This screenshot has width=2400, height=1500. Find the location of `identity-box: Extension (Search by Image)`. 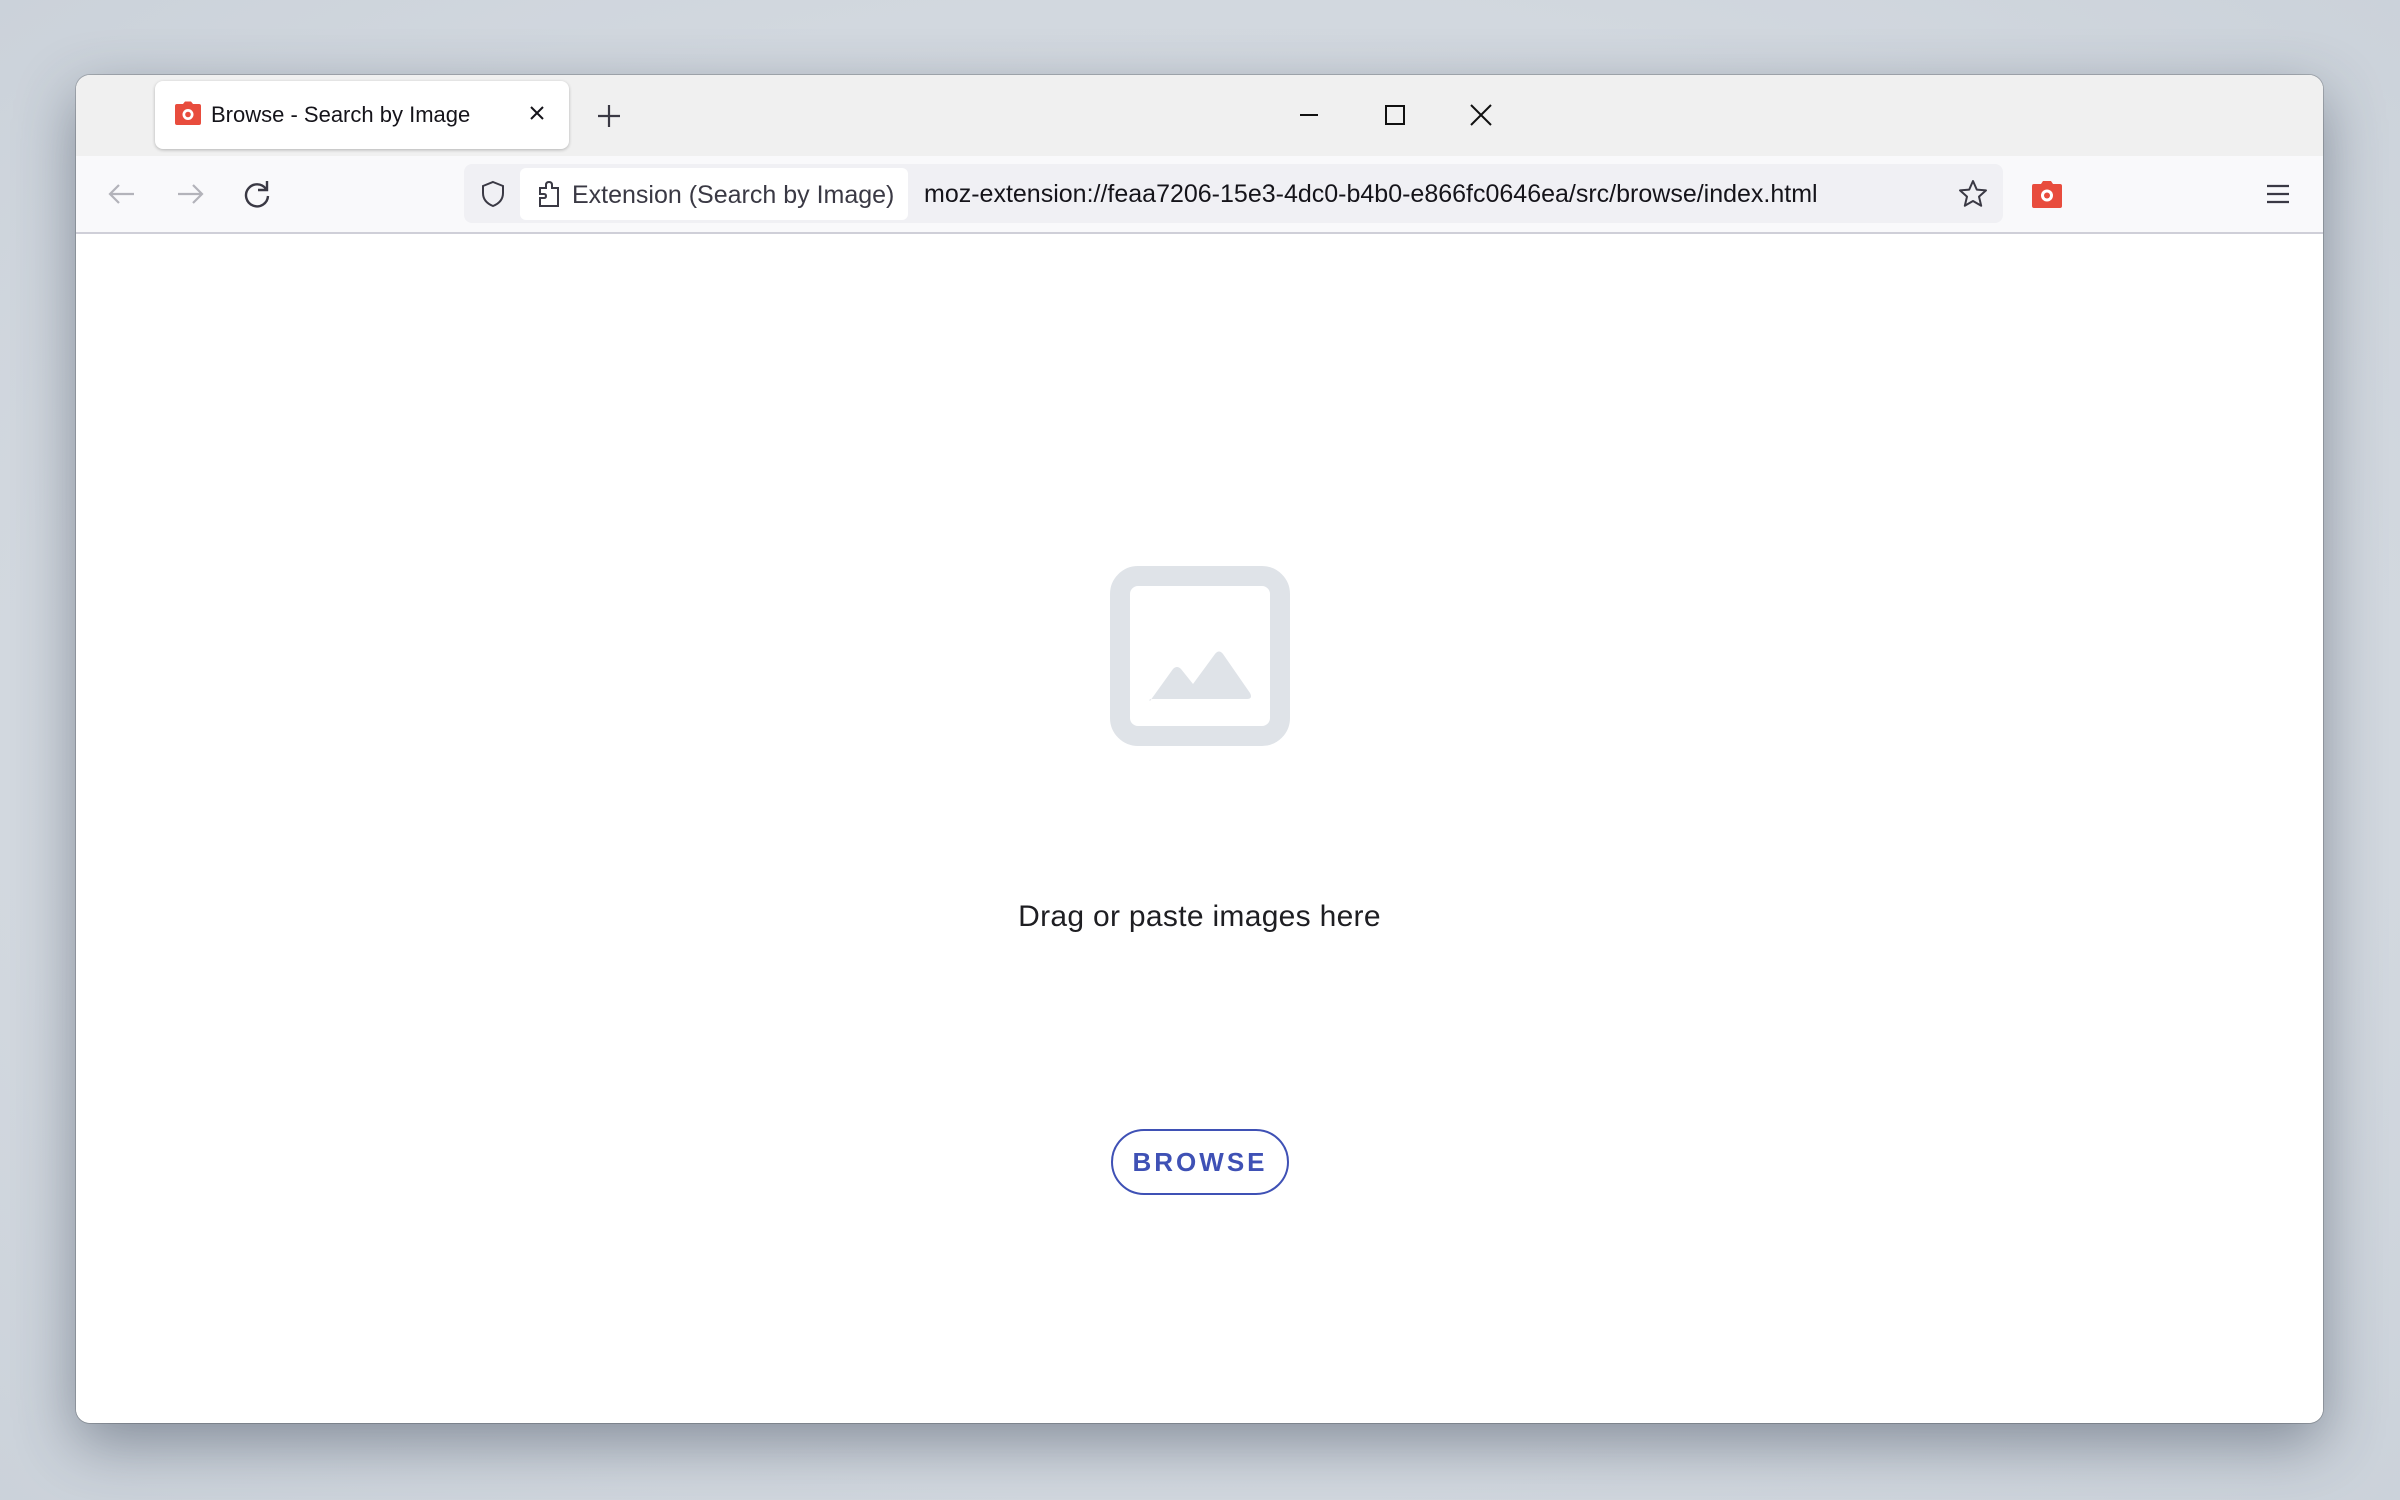

identity-box: Extension (Search by Image) is located at coordinates (714, 194).